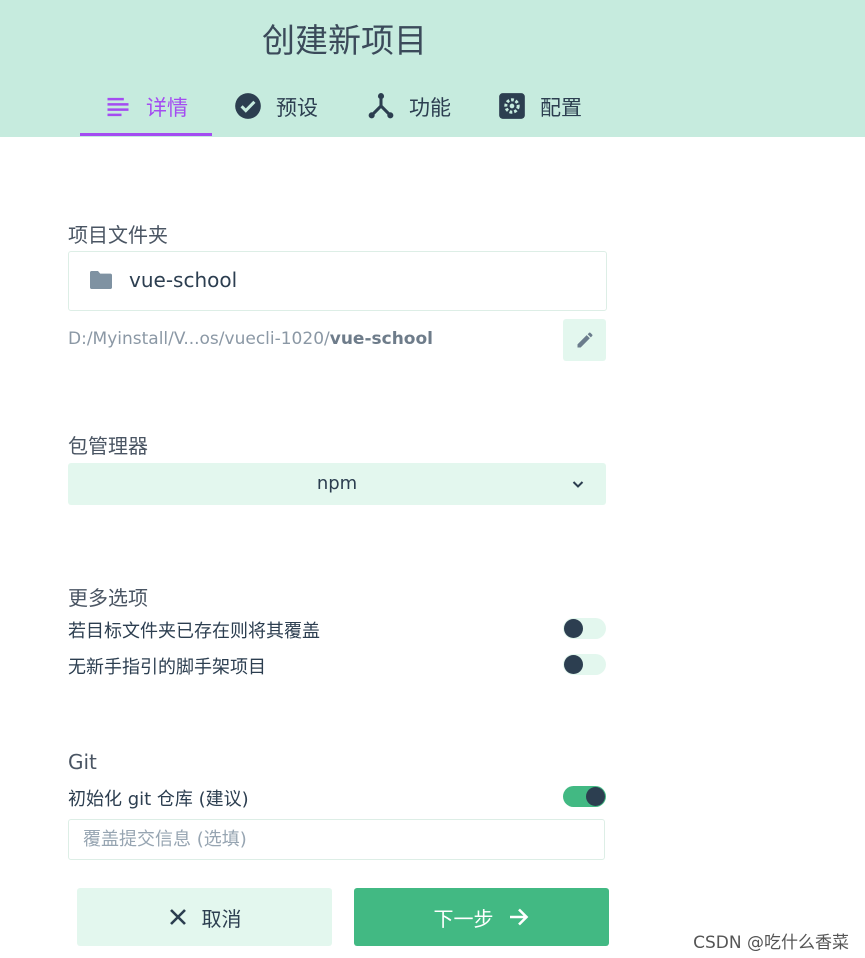 This screenshot has width=865, height=958. I want to click on arrow-right-icon, so click(519, 917).